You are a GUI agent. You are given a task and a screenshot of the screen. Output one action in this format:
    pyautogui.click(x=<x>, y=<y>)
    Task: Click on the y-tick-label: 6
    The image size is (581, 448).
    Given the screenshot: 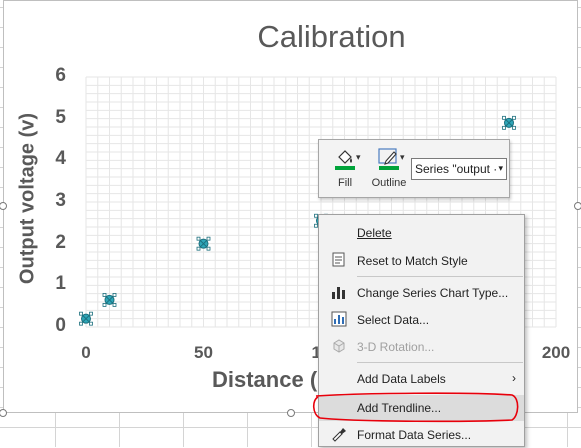 What is the action you would take?
    pyautogui.click(x=60, y=75)
    